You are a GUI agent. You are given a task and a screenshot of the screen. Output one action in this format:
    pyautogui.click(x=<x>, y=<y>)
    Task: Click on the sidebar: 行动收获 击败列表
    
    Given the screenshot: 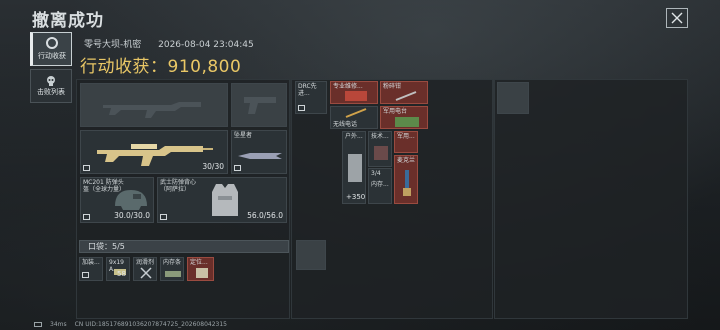 What is the action you would take?
    pyautogui.click(x=51, y=69)
    